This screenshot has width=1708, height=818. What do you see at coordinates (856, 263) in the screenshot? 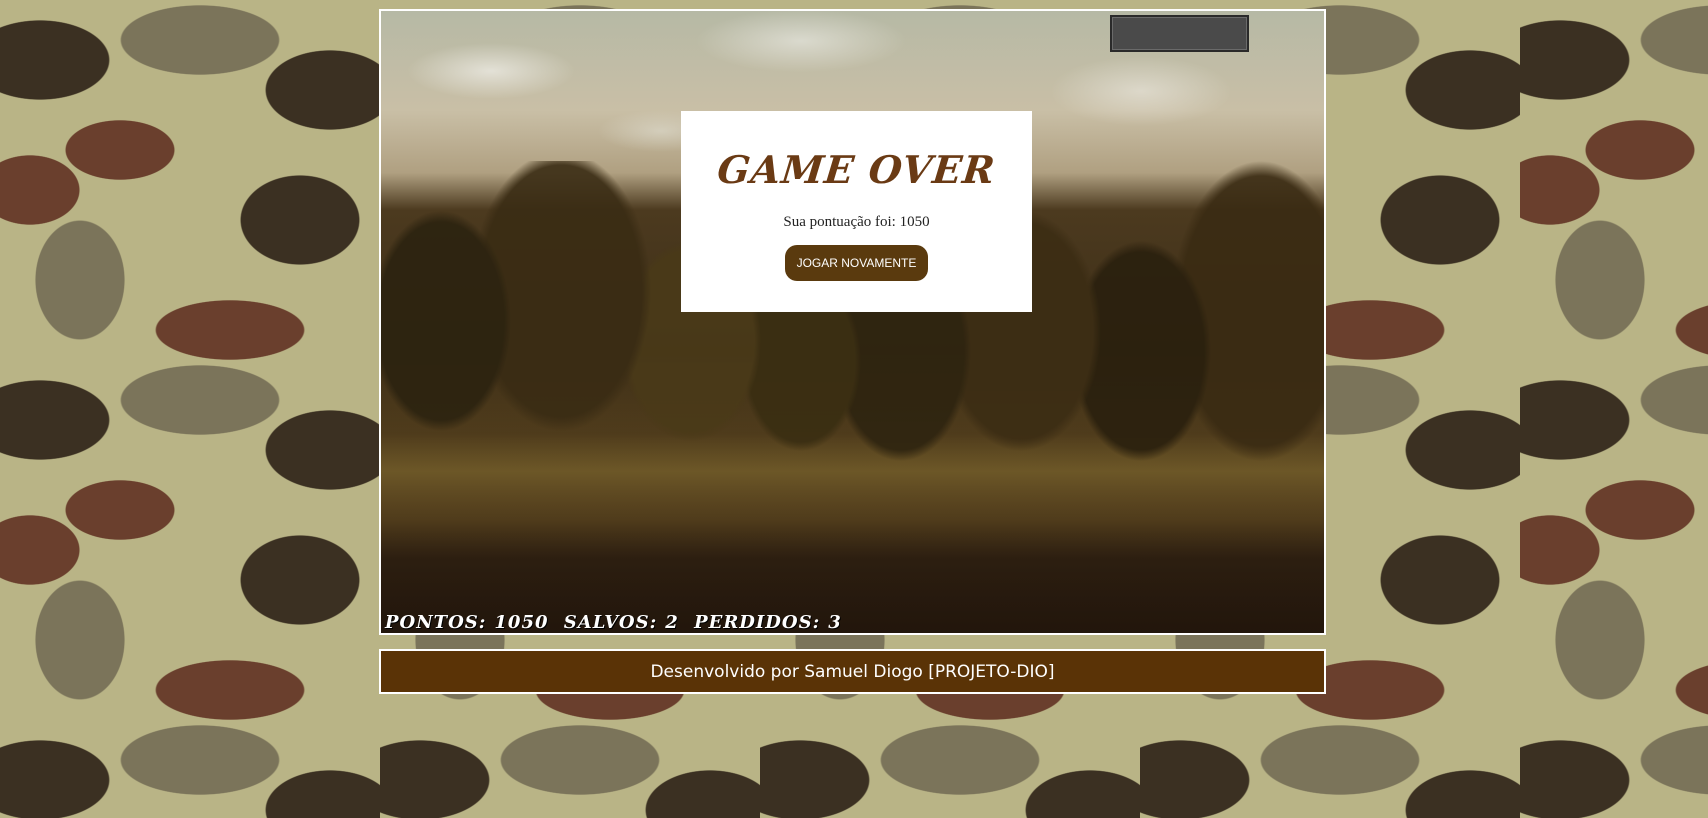
I see `play-again-button: JOGAR NOVAMENTE` at bounding box center [856, 263].